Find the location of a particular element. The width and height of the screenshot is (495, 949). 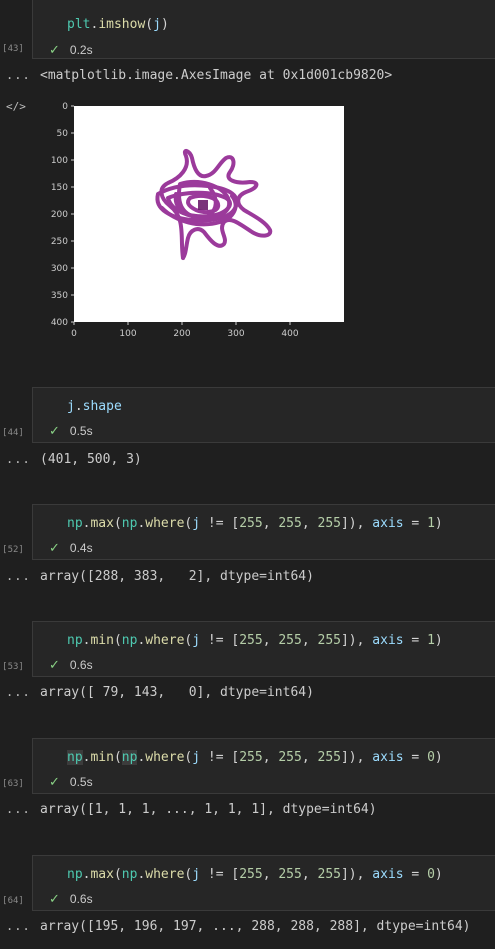

y-tick-label: 250 is located at coordinates (59, 242).